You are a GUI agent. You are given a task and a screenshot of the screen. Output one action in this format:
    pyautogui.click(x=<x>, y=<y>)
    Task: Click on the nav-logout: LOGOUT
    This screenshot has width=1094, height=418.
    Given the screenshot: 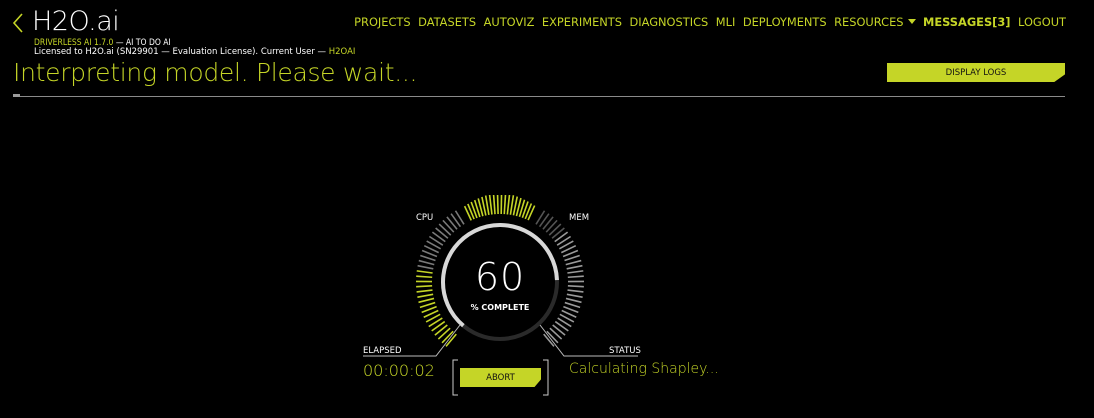 What is the action you would take?
    pyautogui.click(x=1042, y=22)
    